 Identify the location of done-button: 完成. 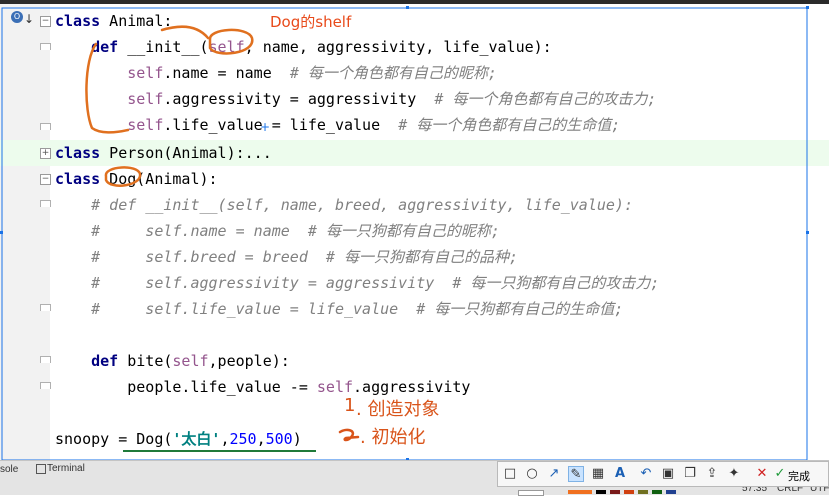
(799, 476).